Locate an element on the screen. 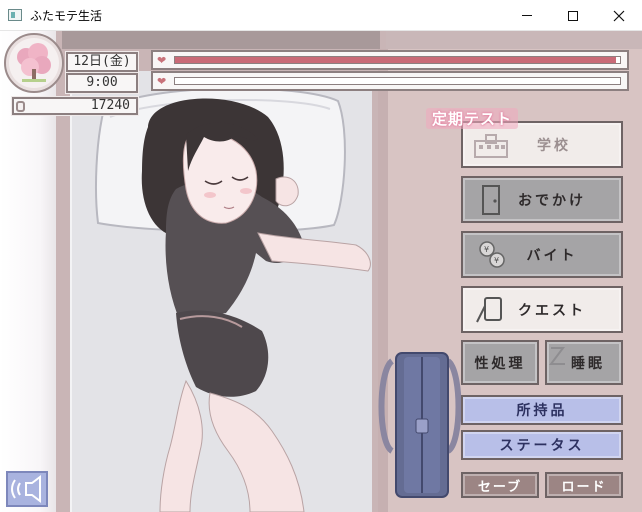 The width and height of the screenshot is (642, 512). maximize-icon is located at coordinates (573, 15).